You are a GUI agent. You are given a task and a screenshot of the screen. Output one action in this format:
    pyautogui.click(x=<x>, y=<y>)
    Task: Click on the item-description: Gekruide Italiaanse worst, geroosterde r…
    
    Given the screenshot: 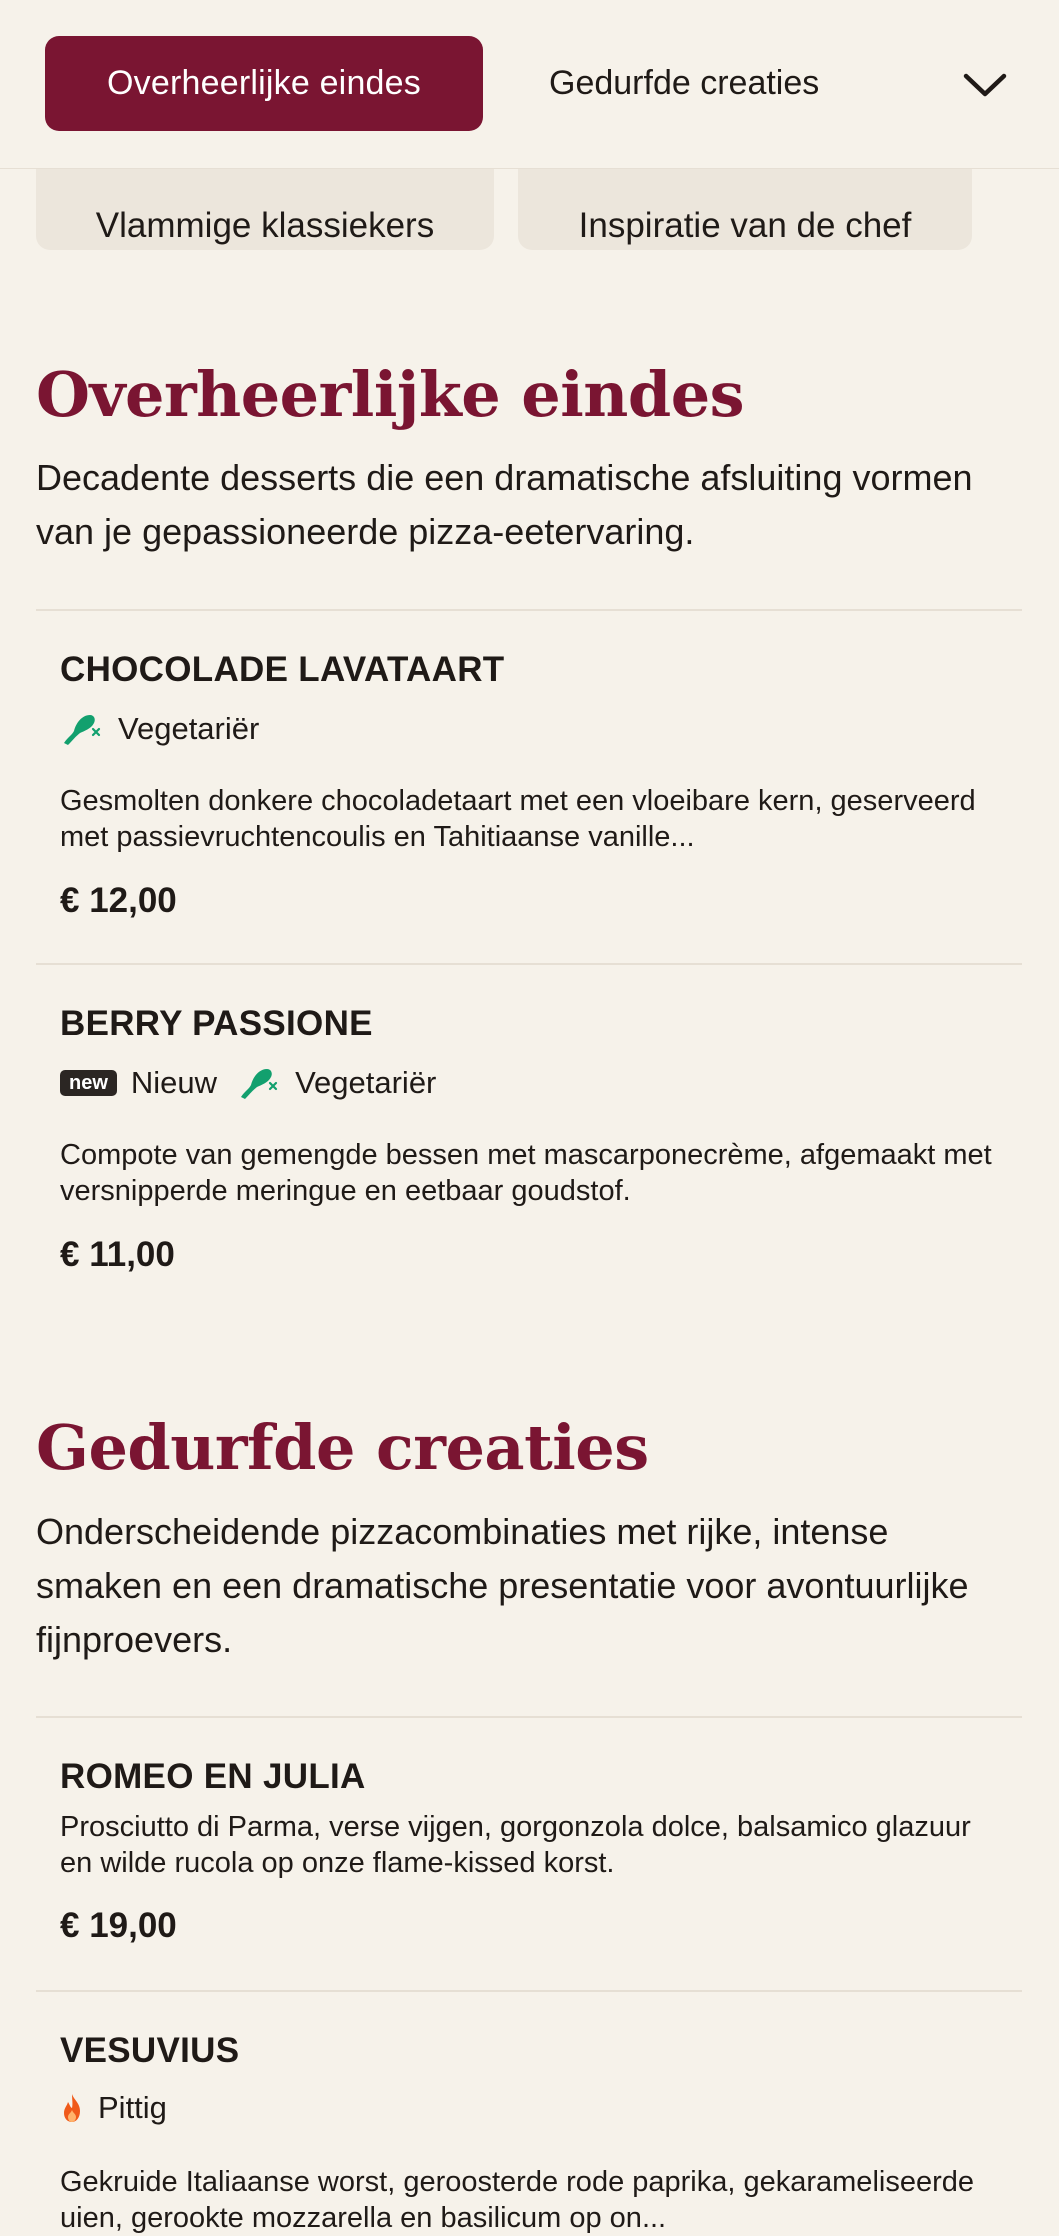 What is the action you would take?
    pyautogui.click(x=517, y=2200)
    